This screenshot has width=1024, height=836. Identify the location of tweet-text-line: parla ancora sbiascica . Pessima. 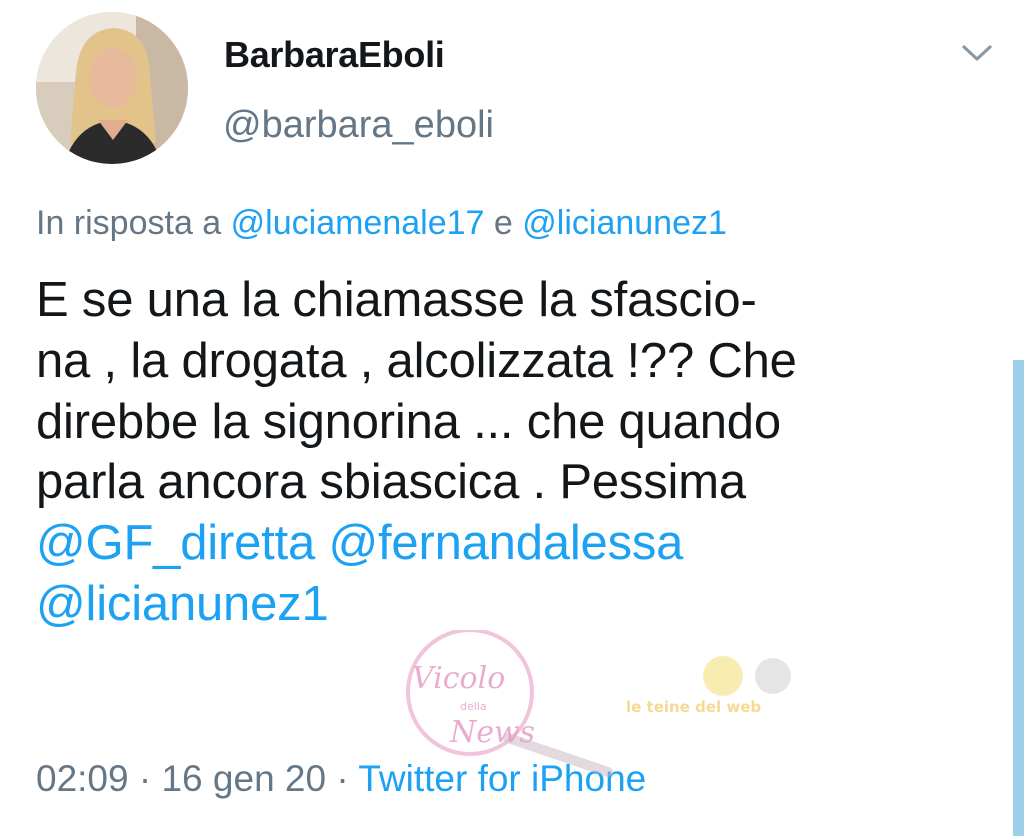
(391, 482).